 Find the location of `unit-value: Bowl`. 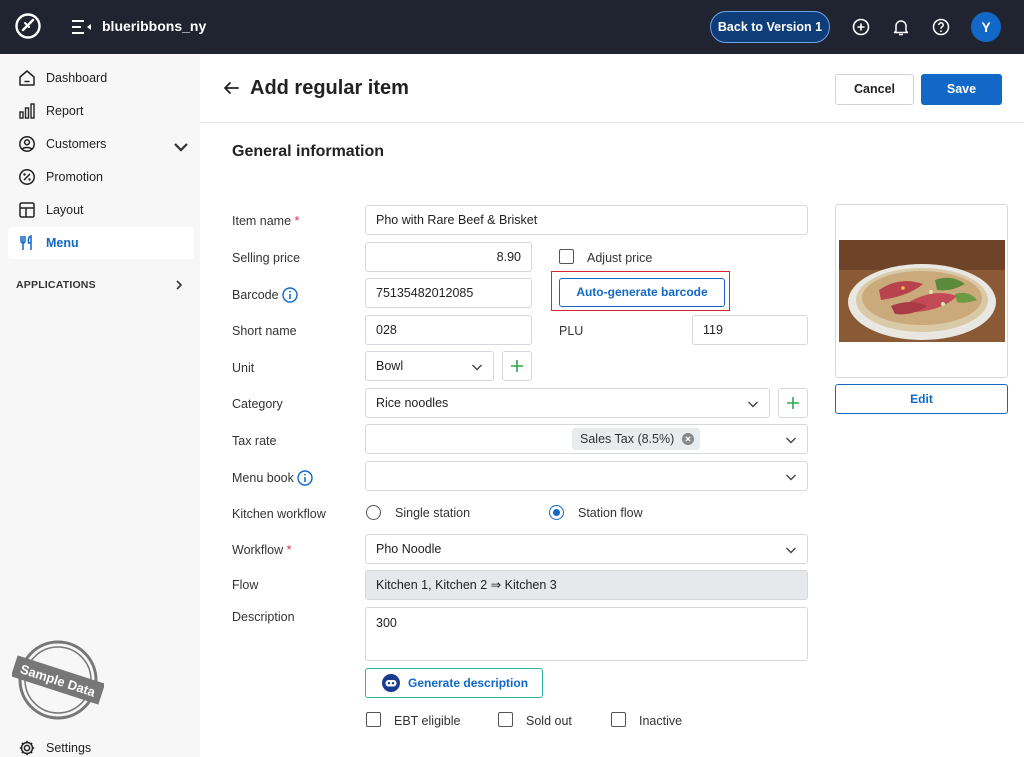

unit-value: Bowl is located at coordinates (390, 366).